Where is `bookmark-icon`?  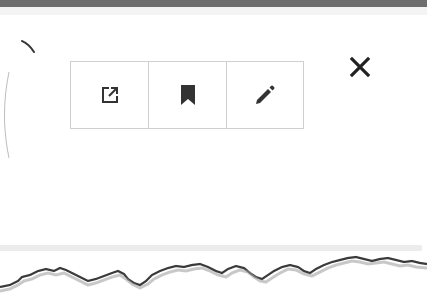 bookmark-icon is located at coordinates (187, 95).